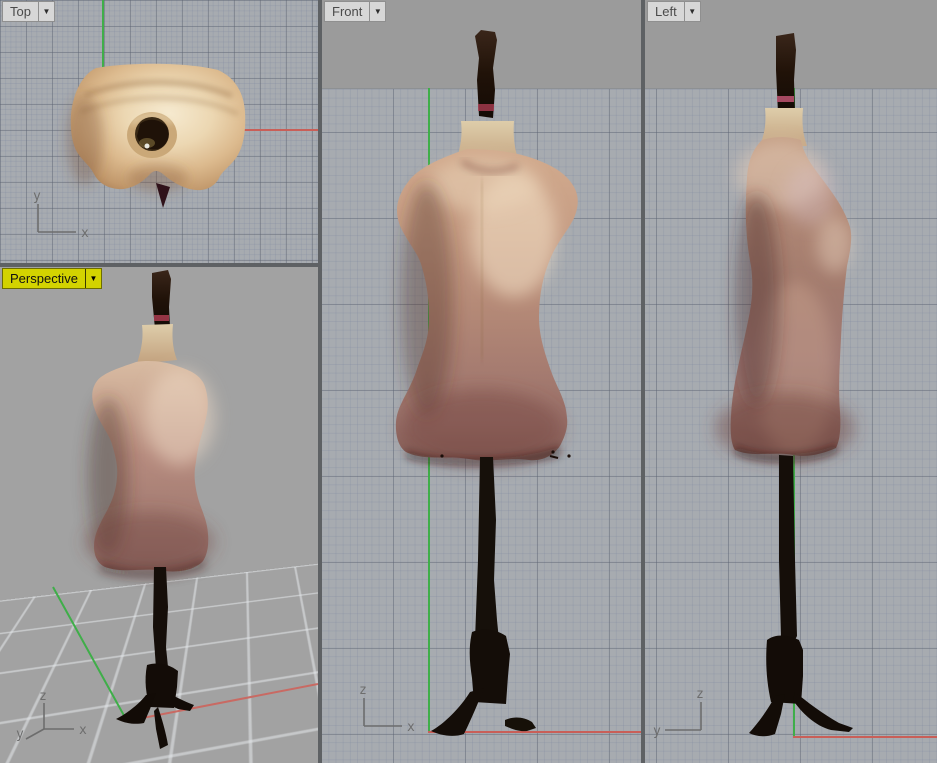  What do you see at coordinates (657, 731) in the screenshot?
I see `triad-h-label: y` at bounding box center [657, 731].